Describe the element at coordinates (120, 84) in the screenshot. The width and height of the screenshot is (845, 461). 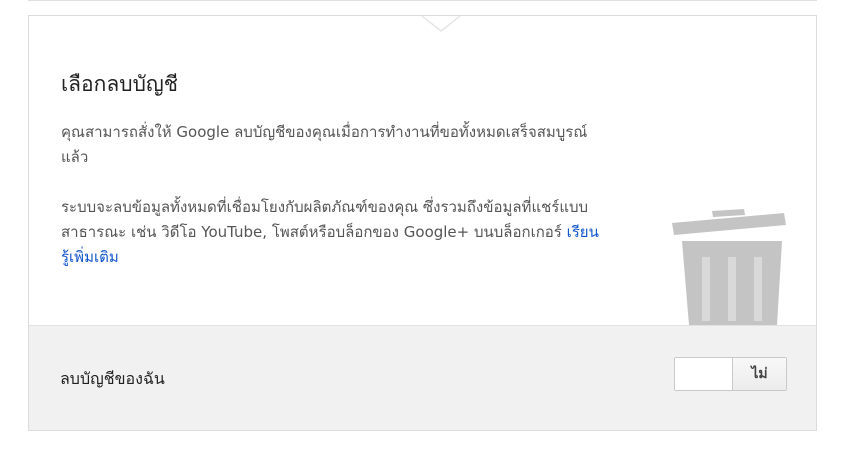
I see `card-title: เลือกลบบัญชี` at that location.